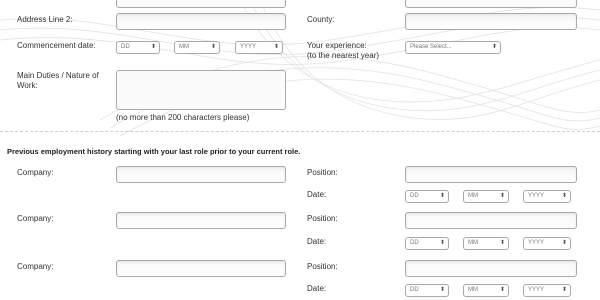 This screenshot has height=300, width=600. I want to click on main-duties-label-2: Work:, so click(27, 85).